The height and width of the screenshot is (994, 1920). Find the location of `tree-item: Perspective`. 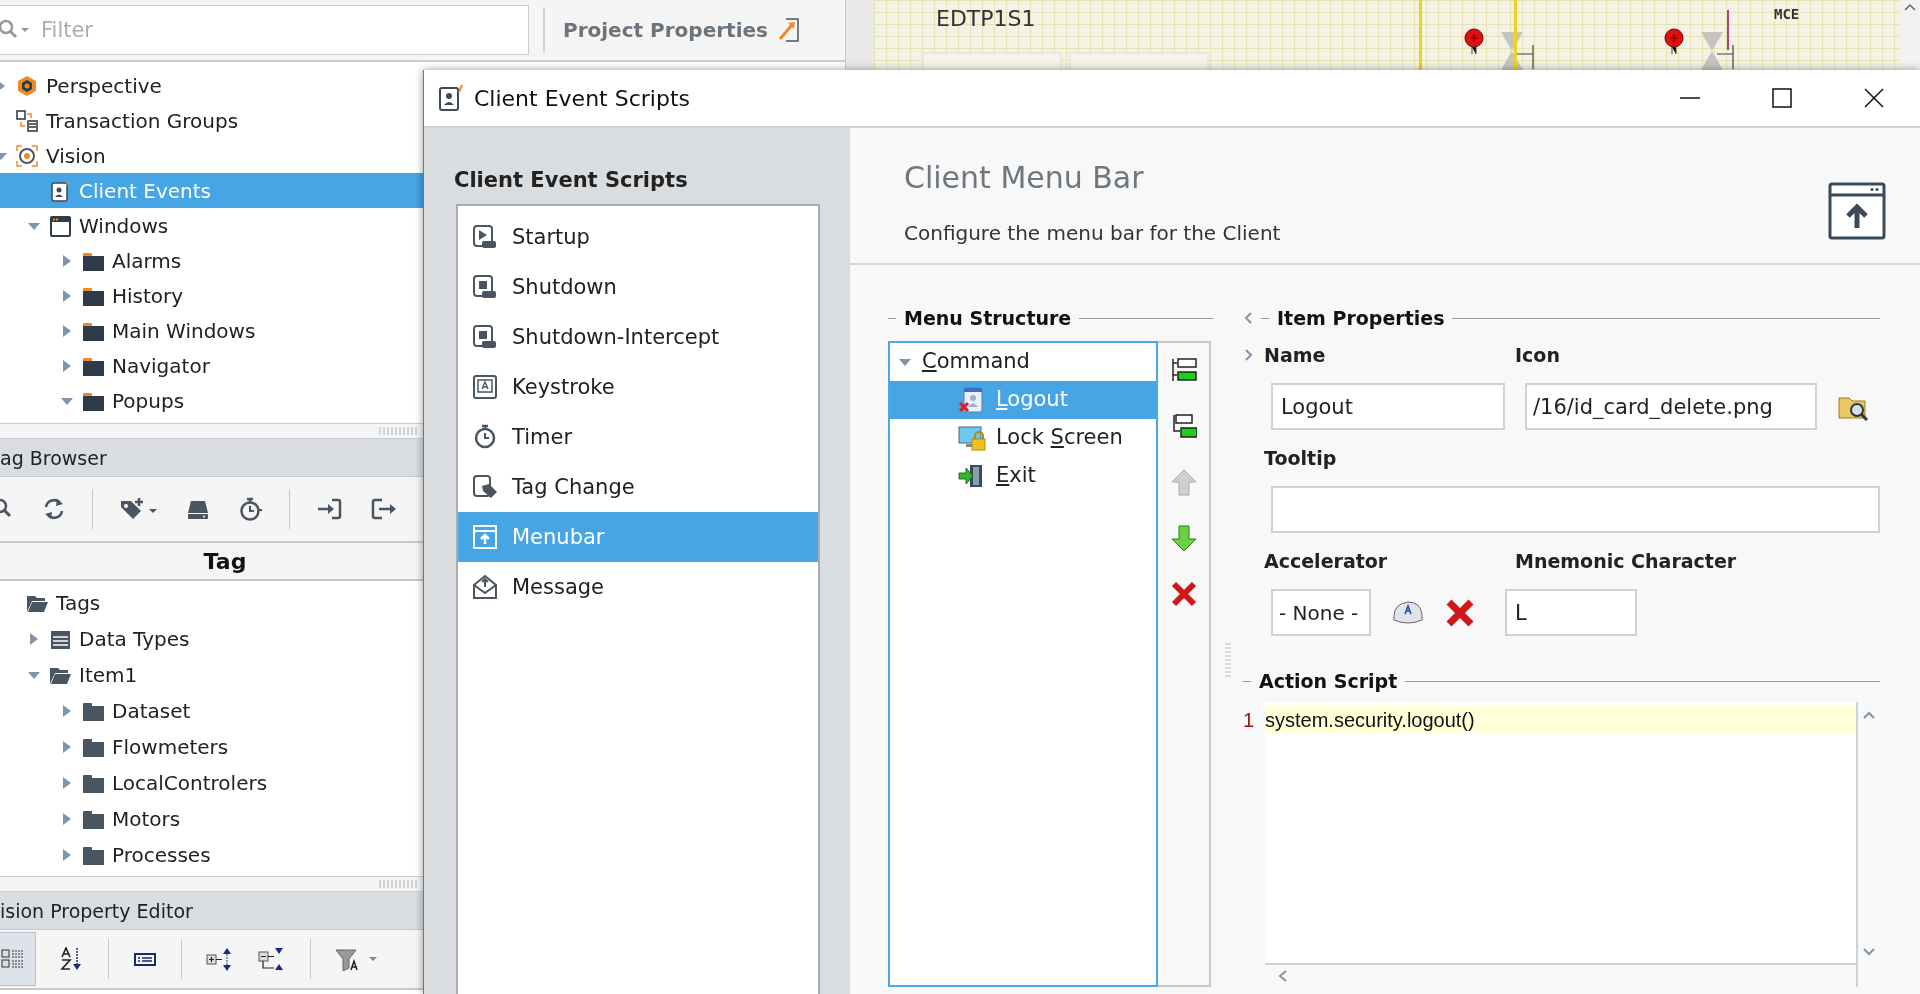

tree-item: Perspective is located at coordinates (104, 85).